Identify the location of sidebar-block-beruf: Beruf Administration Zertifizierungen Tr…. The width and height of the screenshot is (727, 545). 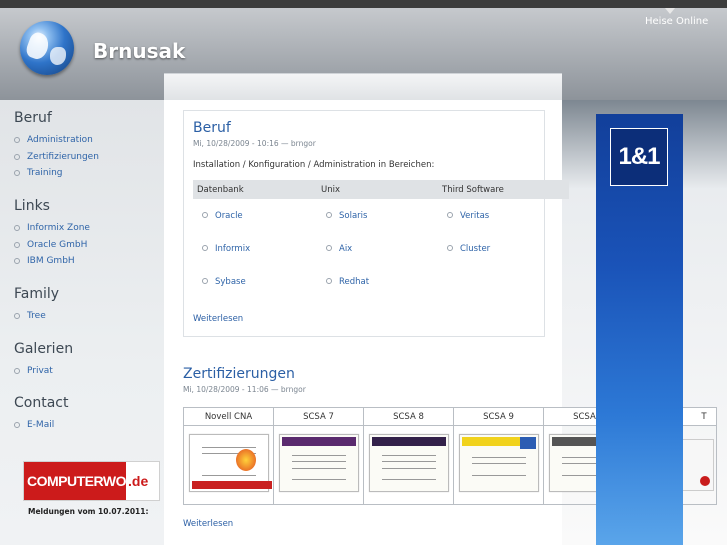
(56, 146).